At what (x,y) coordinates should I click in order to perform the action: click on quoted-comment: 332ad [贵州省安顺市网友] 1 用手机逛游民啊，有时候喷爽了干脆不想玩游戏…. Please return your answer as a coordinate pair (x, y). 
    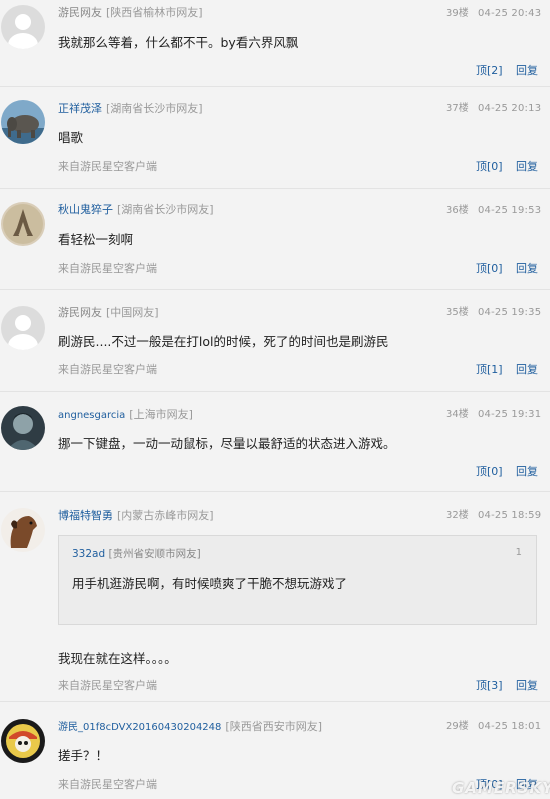
    Looking at the image, I should click on (297, 580).